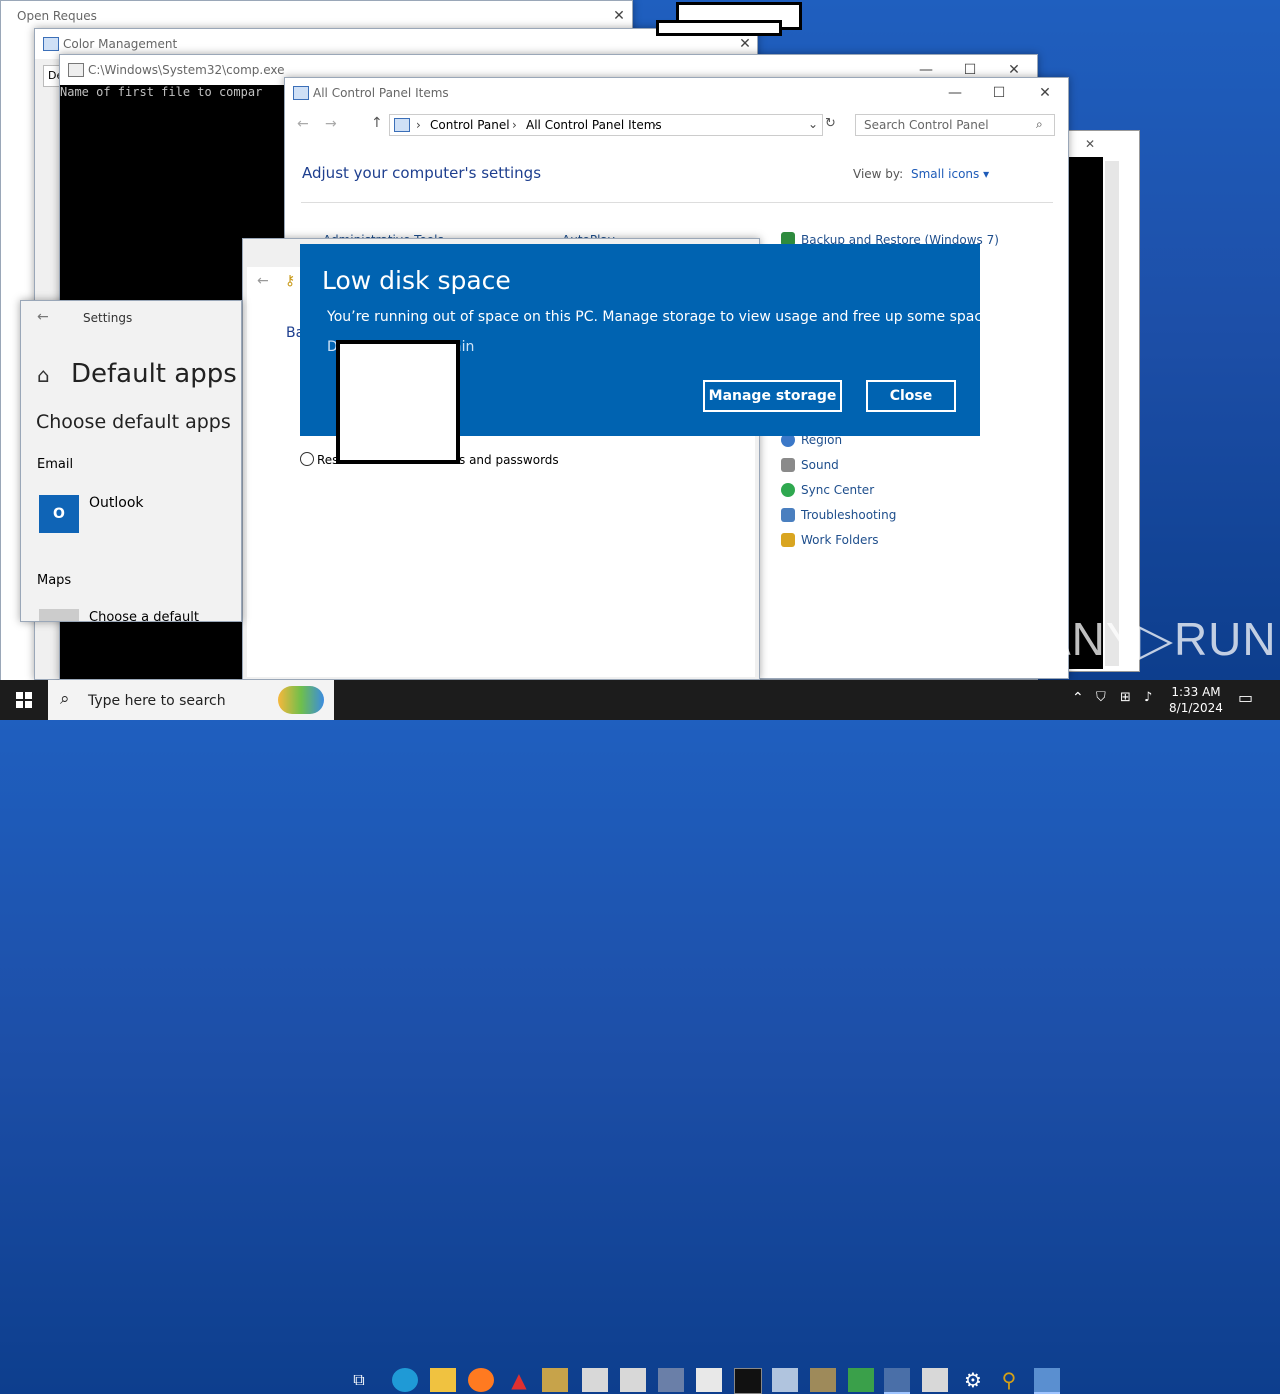  Describe the element at coordinates (785, 1380) in the screenshot. I see `help-book-icon` at that location.